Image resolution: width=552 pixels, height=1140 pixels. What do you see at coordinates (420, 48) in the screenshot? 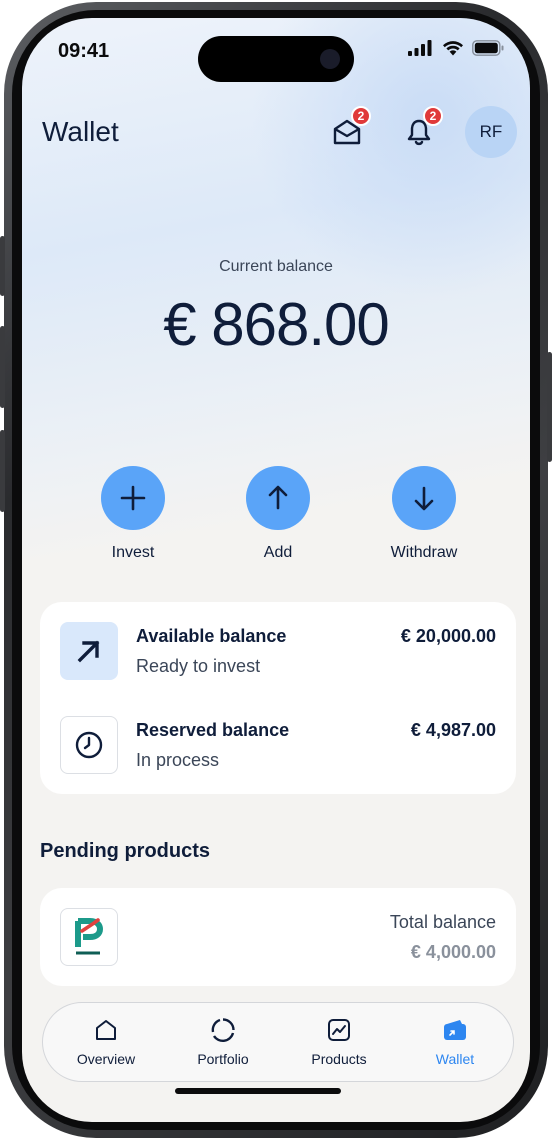
I see `signal-icon` at bounding box center [420, 48].